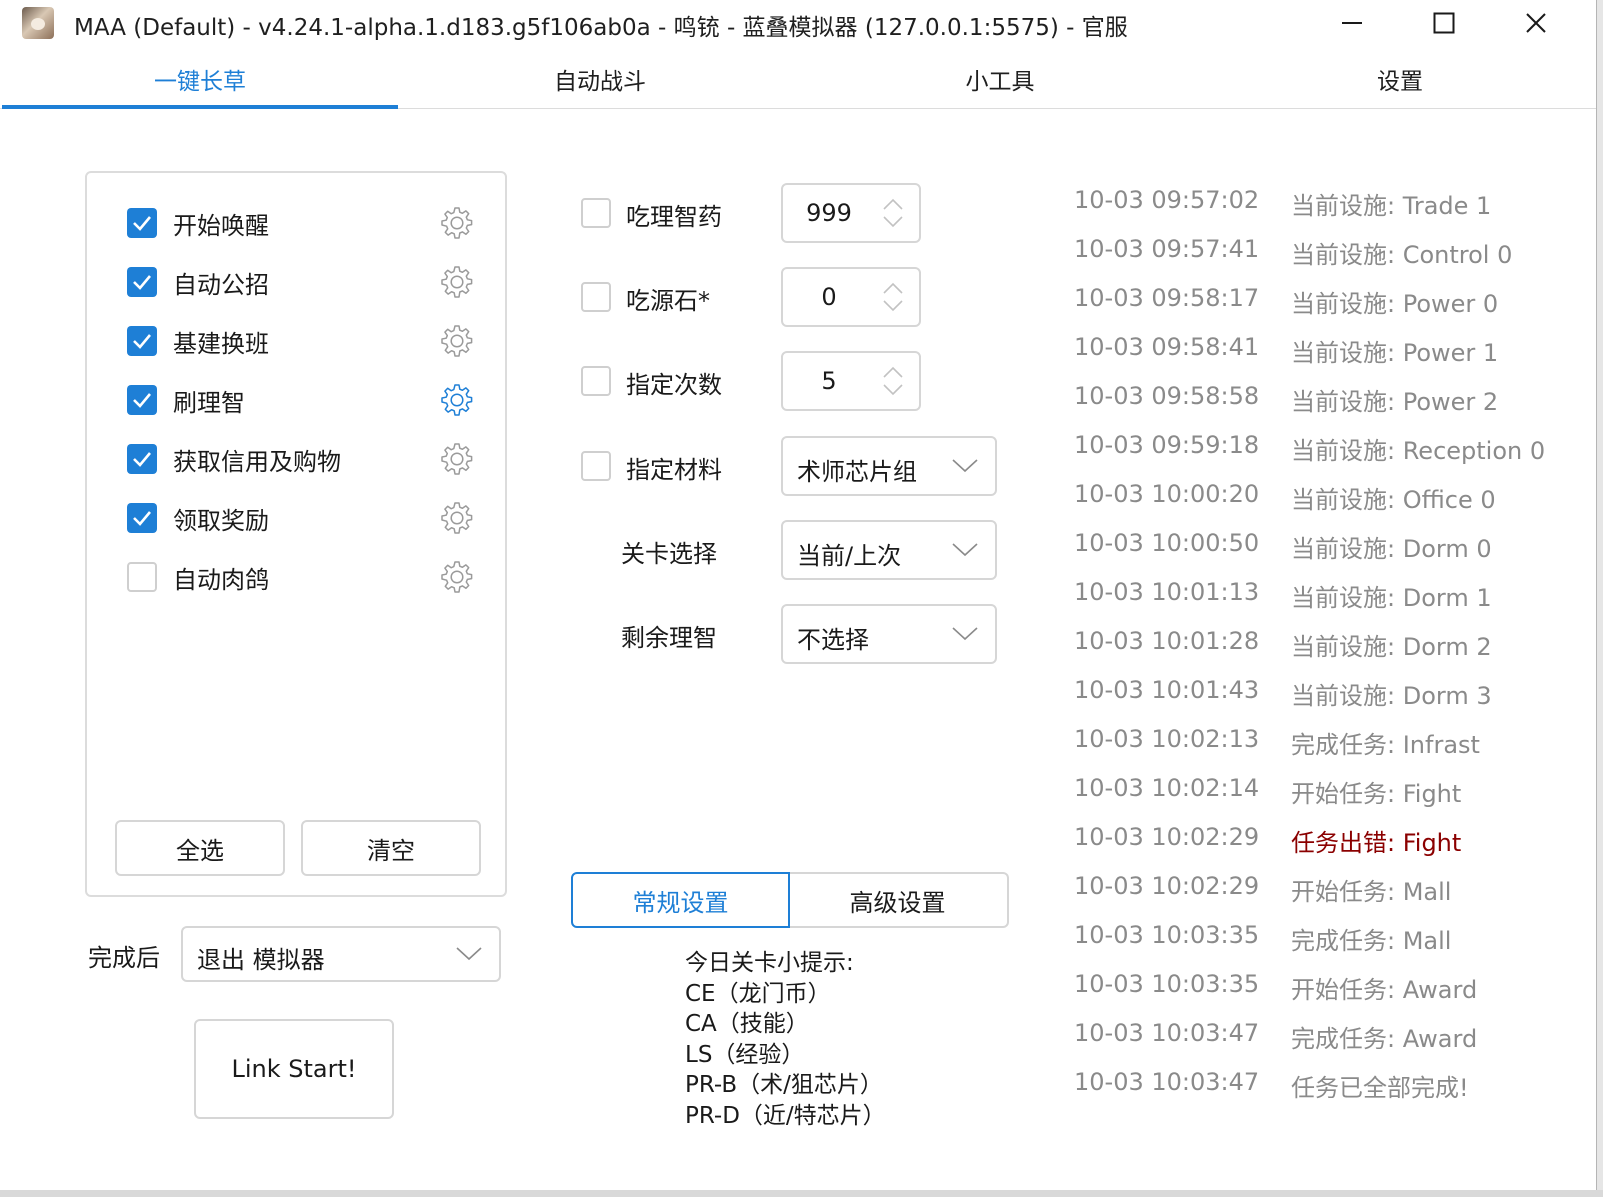 This screenshot has height=1197, width=1603. I want to click on remaining-dropdown: 不选择, so click(889, 634).